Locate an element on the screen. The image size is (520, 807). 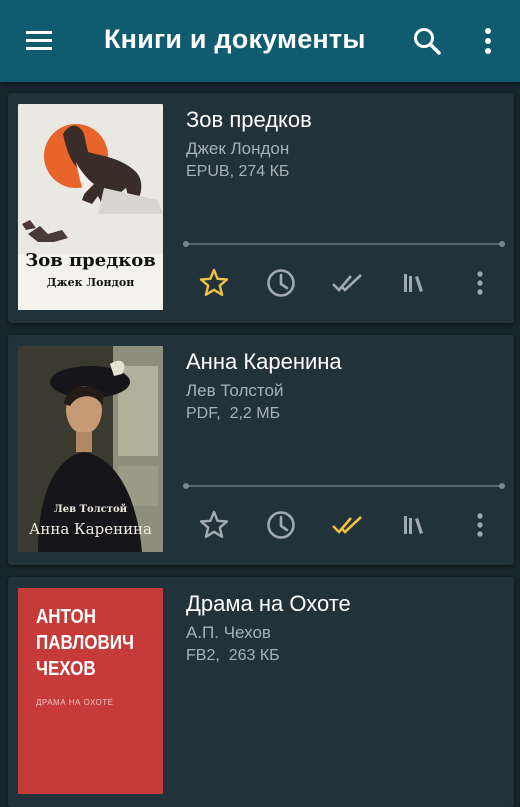
book-format: EPUB is located at coordinates (208, 171).